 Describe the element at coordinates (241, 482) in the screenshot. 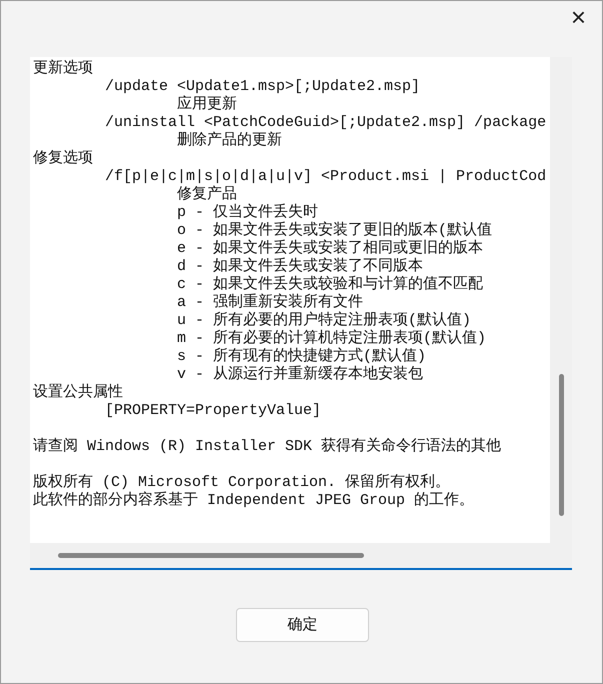

I see `text-line: 版权所有 (C) Microsoft Corporation. 保留所有权利。` at that location.